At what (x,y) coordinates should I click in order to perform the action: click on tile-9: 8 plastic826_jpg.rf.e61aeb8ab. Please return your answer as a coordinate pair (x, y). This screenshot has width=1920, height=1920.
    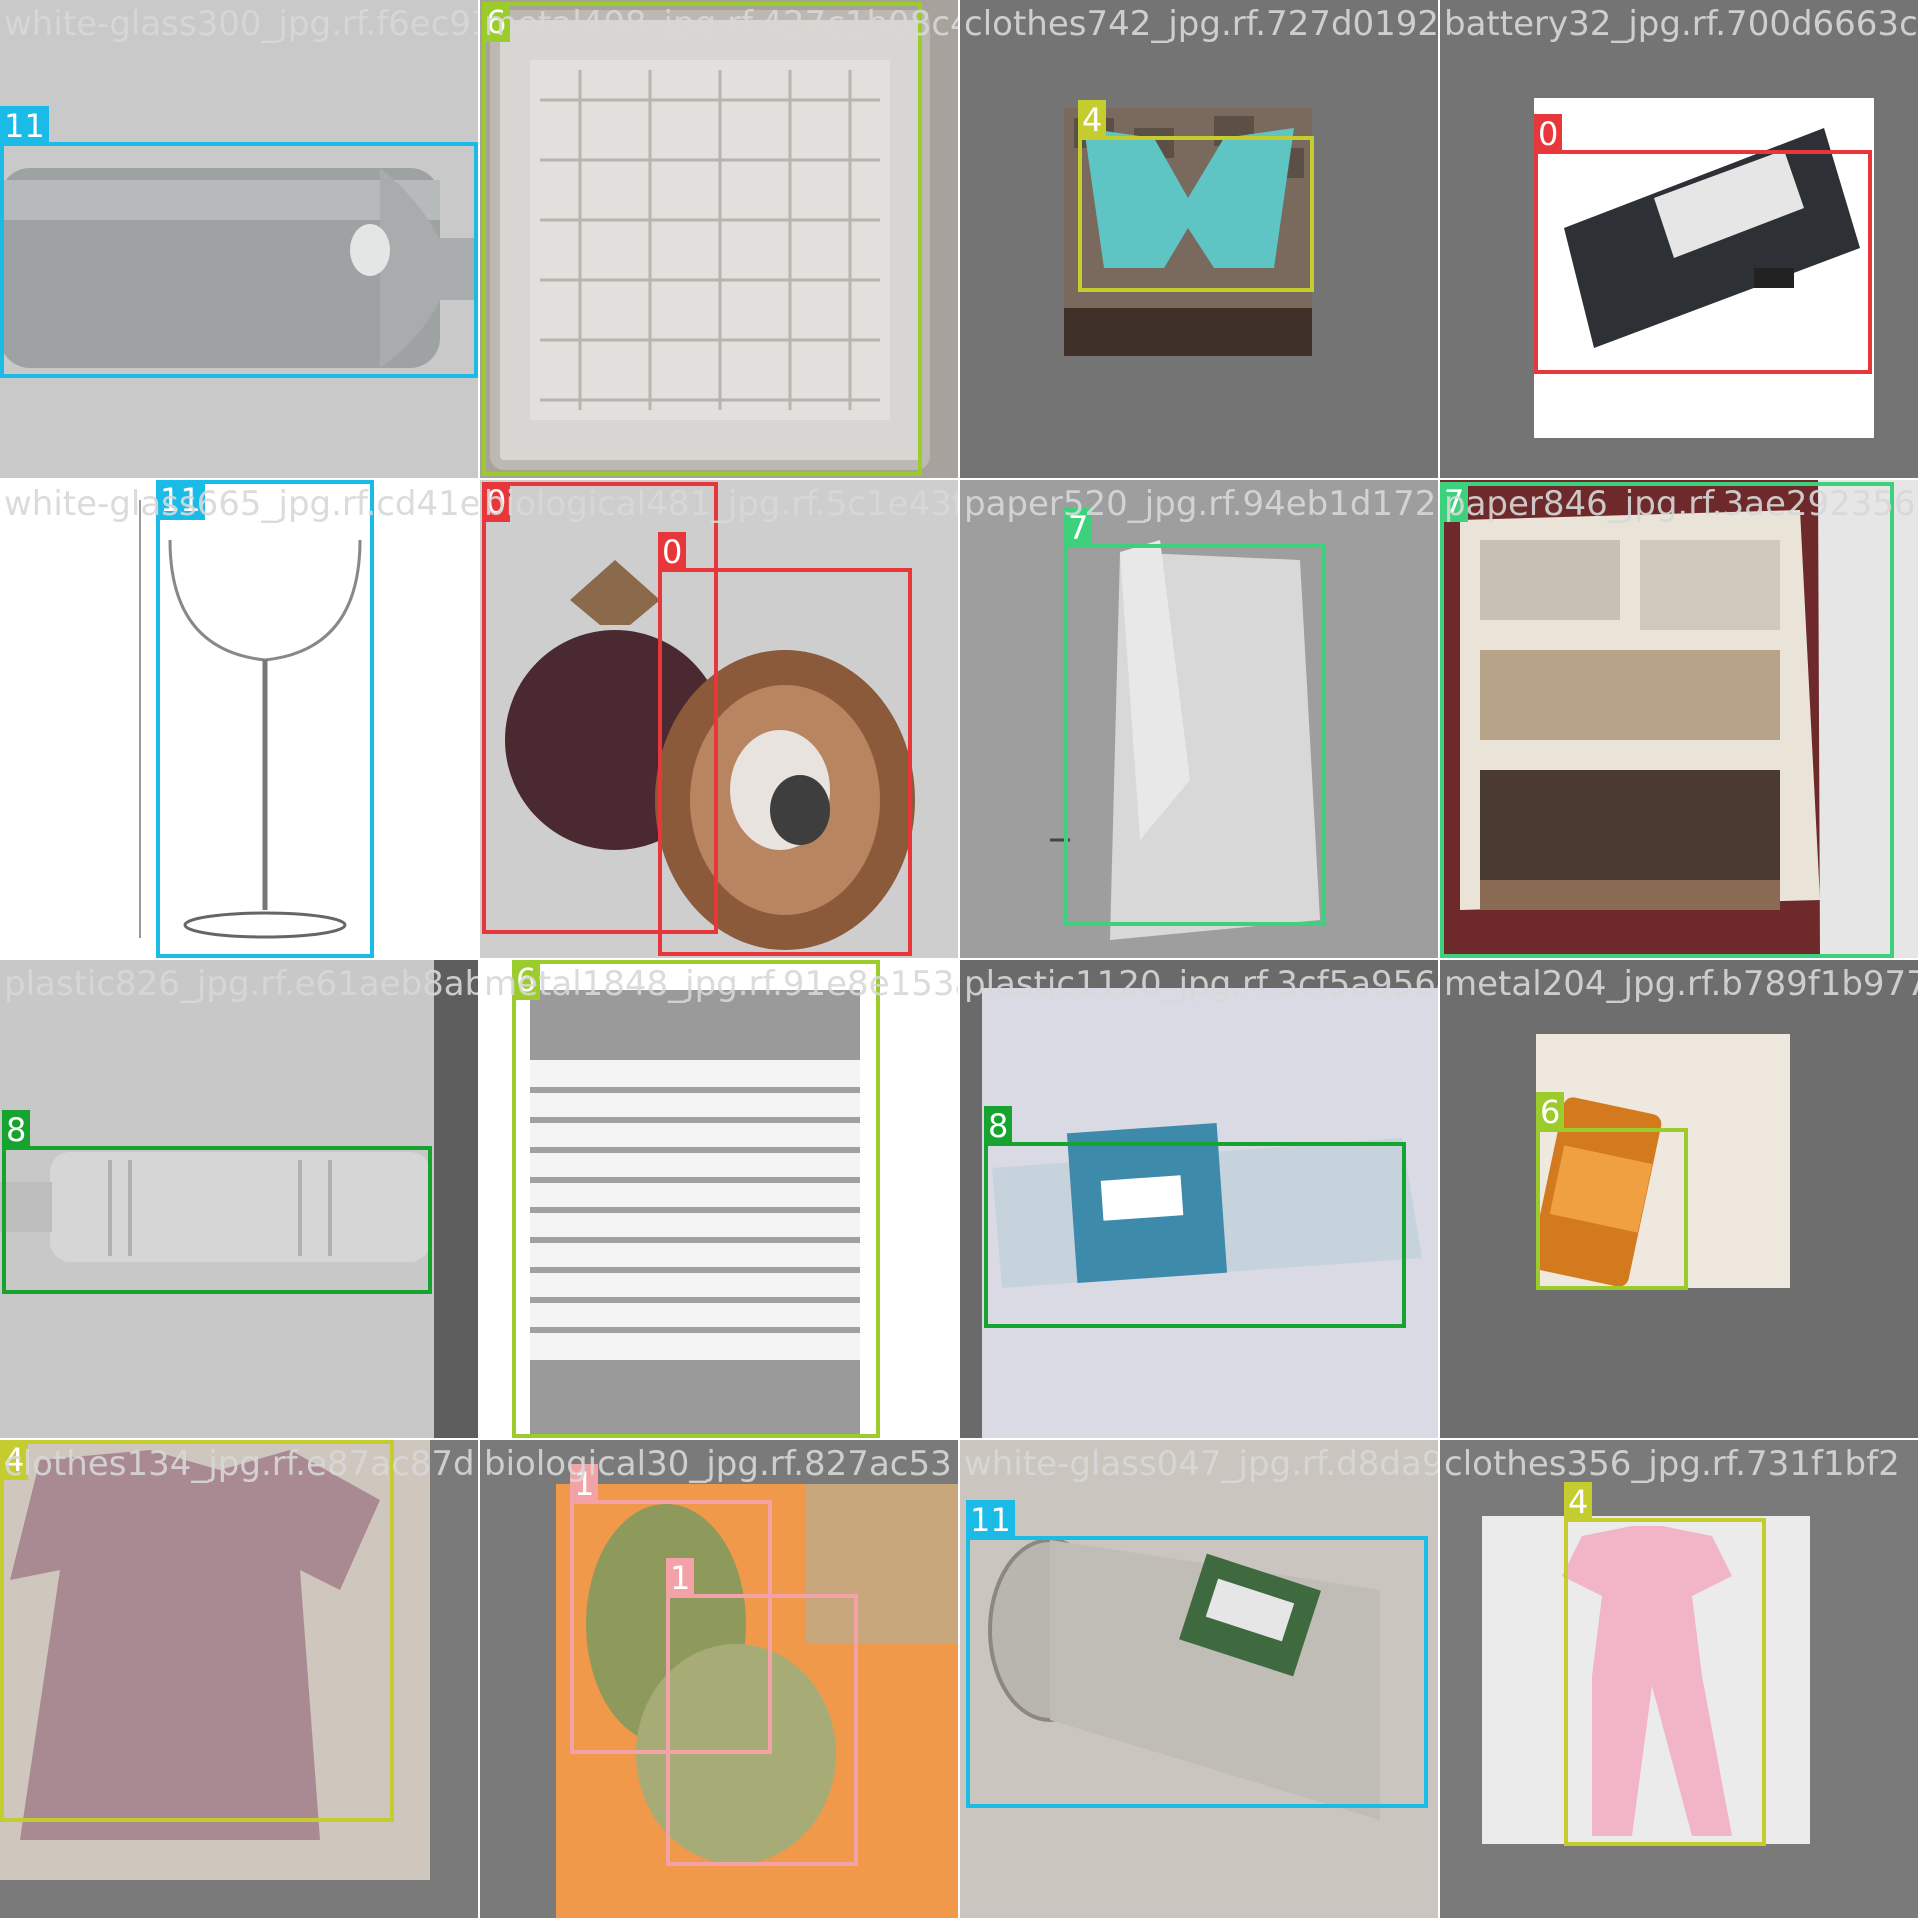
    Looking at the image, I should click on (239, 1199).